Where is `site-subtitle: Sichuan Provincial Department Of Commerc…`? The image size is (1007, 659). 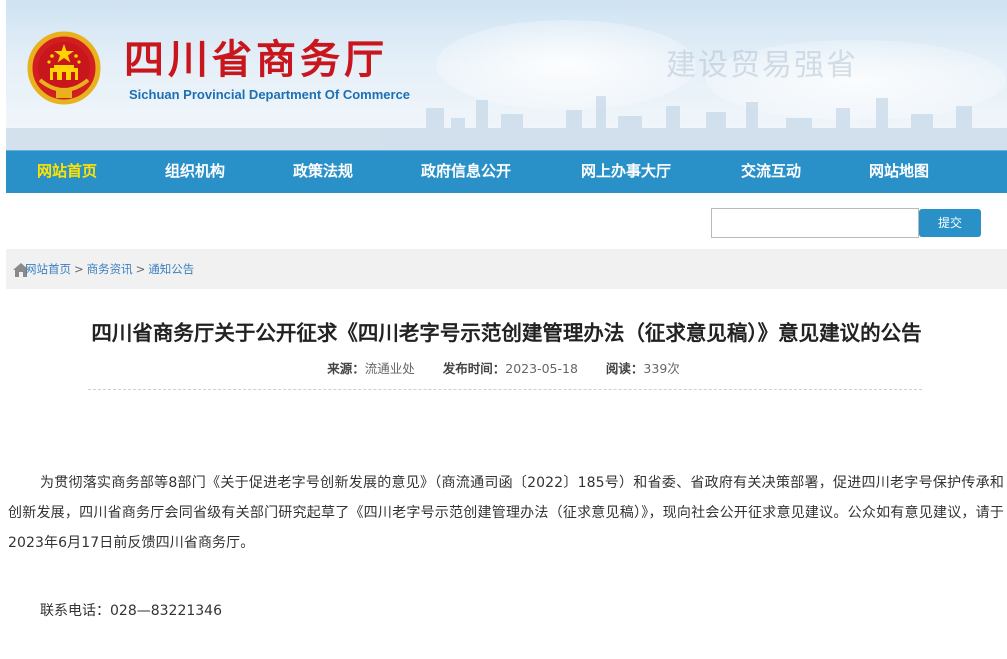
site-subtitle: Sichuan Provincial Department Of Commerc… is located at coordinates (270, 94).